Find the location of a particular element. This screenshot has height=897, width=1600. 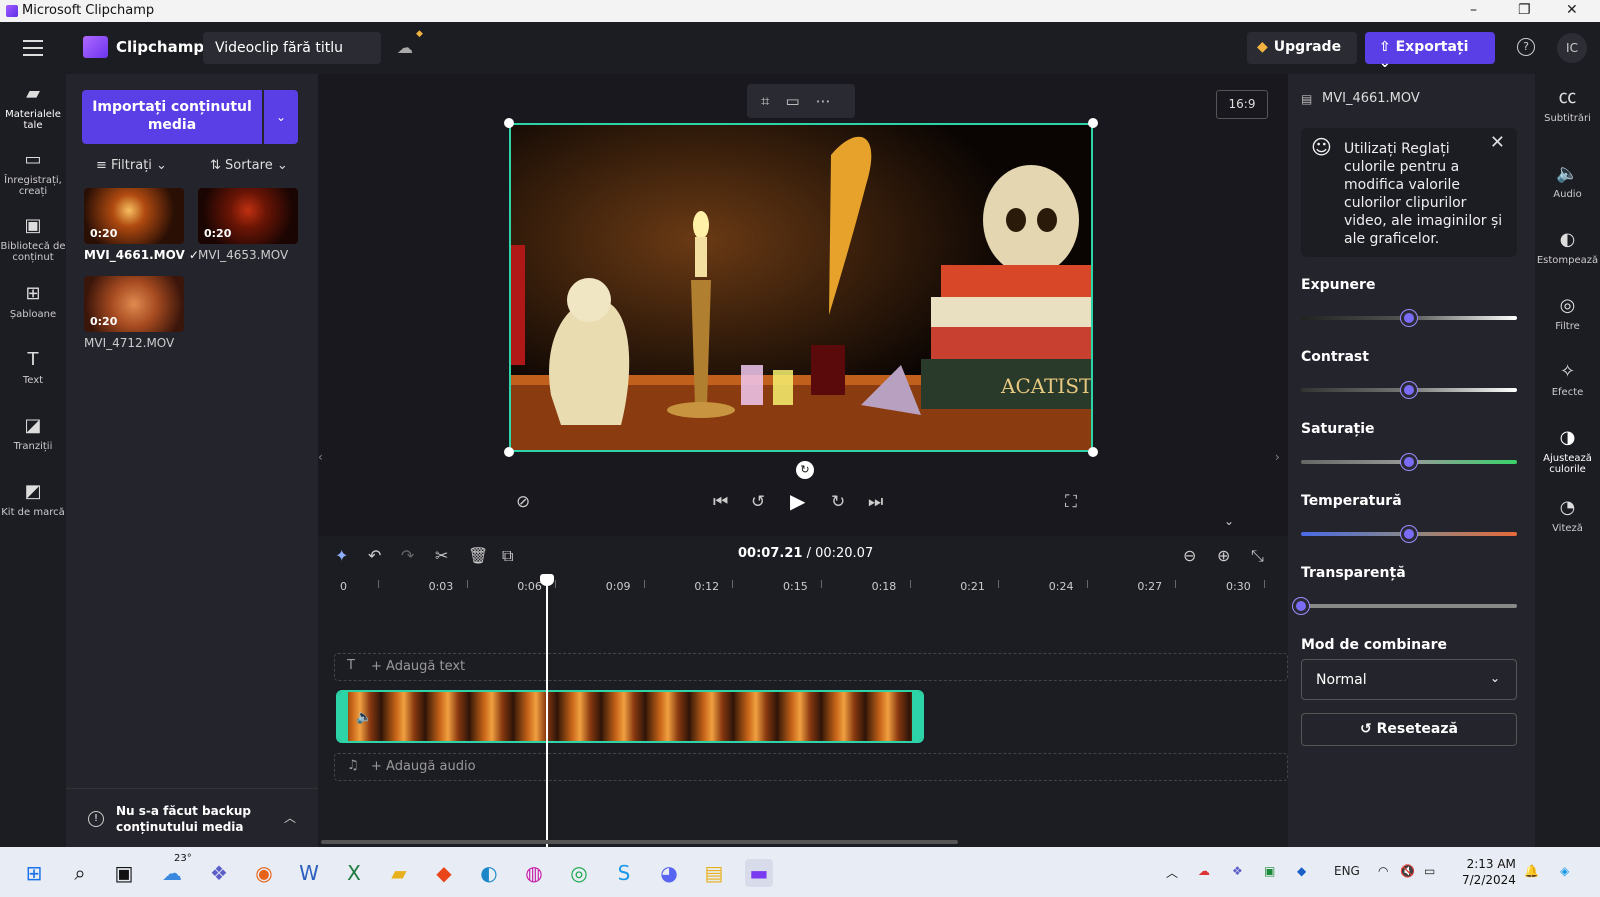

onedrive-icon: ☁ is located at coordinates (1204, 871).